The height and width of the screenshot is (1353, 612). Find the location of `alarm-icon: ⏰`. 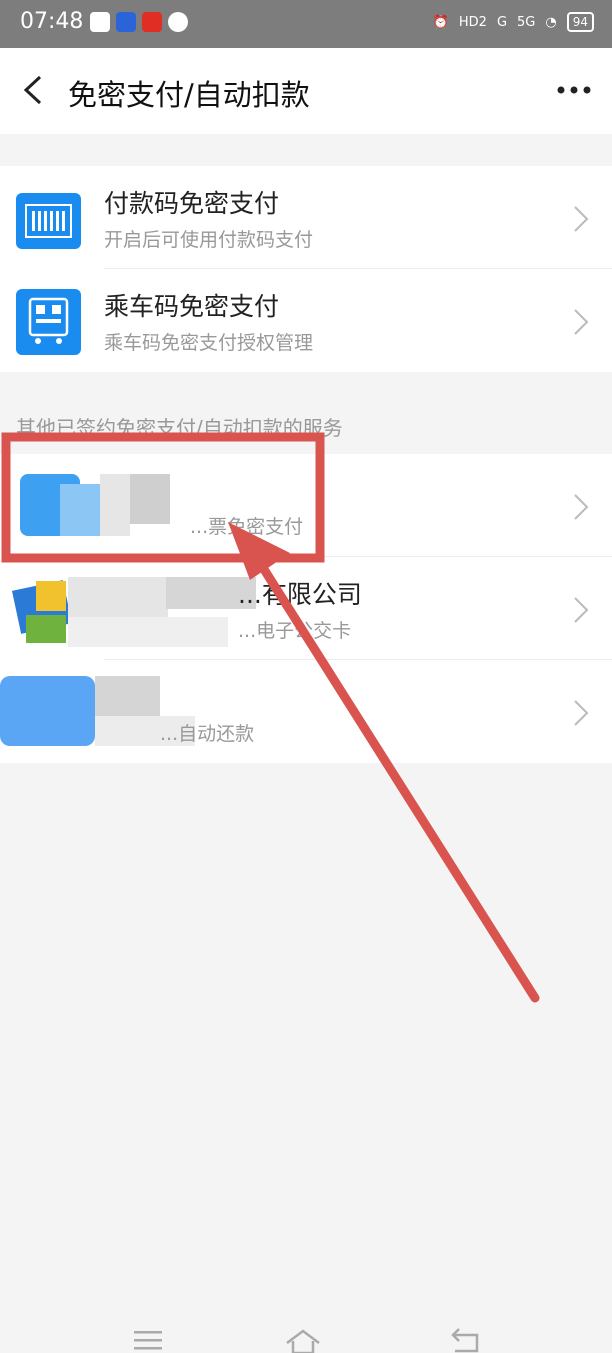

alarm-icon: ⏰ is located at coordinates (440, 22).